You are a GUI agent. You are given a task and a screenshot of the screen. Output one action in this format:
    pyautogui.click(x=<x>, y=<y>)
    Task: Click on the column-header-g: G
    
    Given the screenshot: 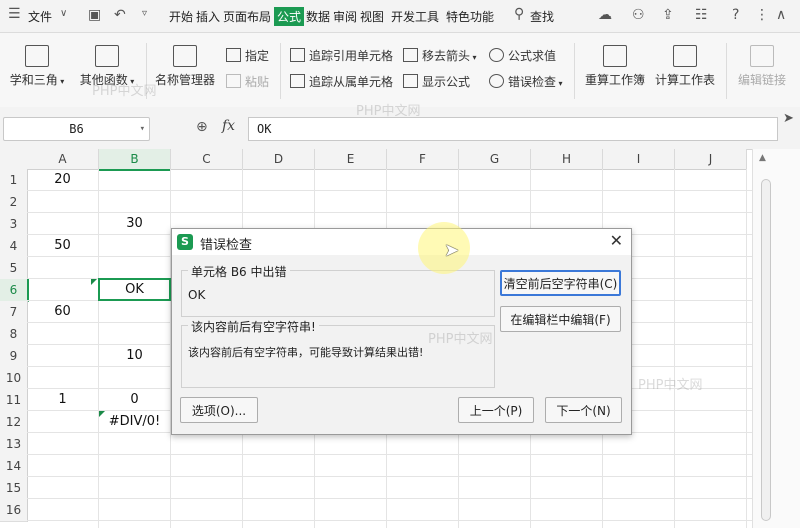 What is the action you would take?
    pyautogui.click(x=495, y=159)
    